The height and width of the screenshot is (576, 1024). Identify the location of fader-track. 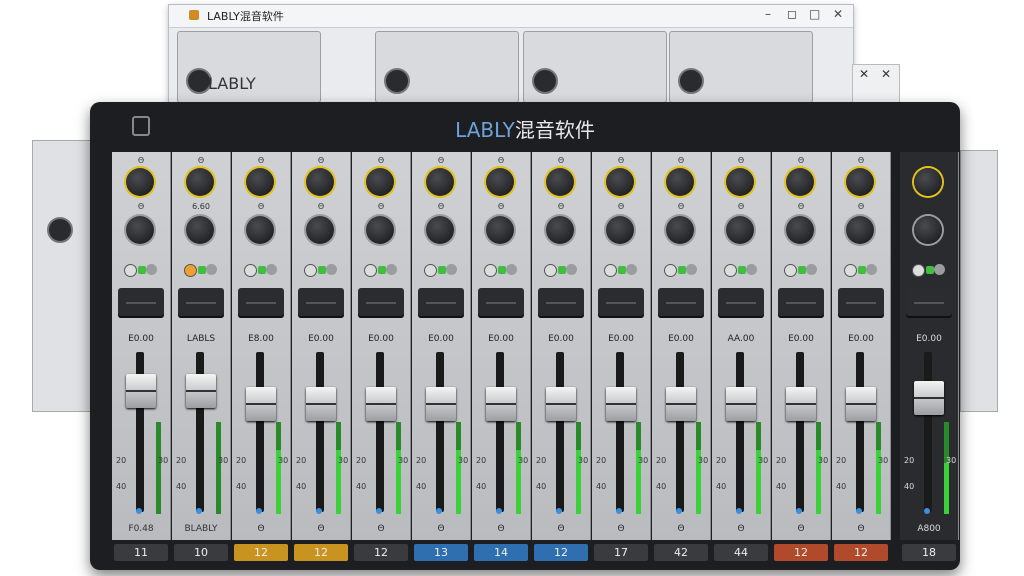
(800, 432).